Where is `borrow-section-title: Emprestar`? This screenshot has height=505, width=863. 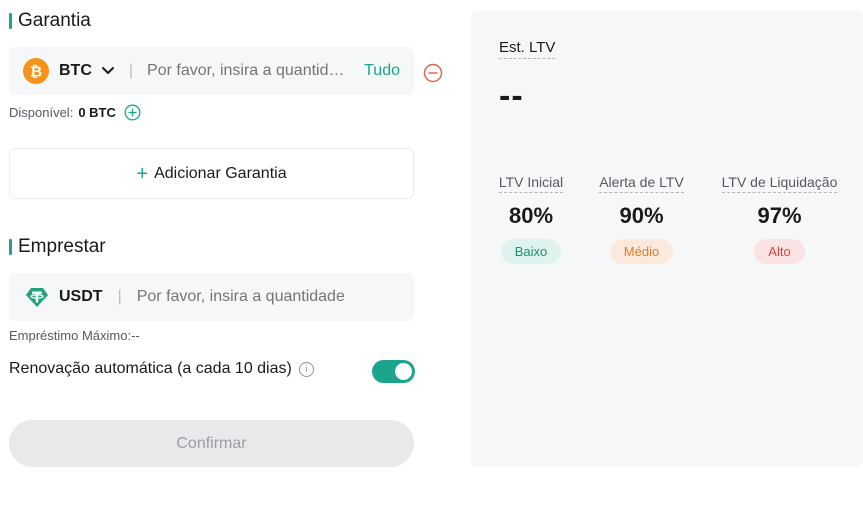
borrow-section-title: Emprestar is located at coordinates (57, 247).